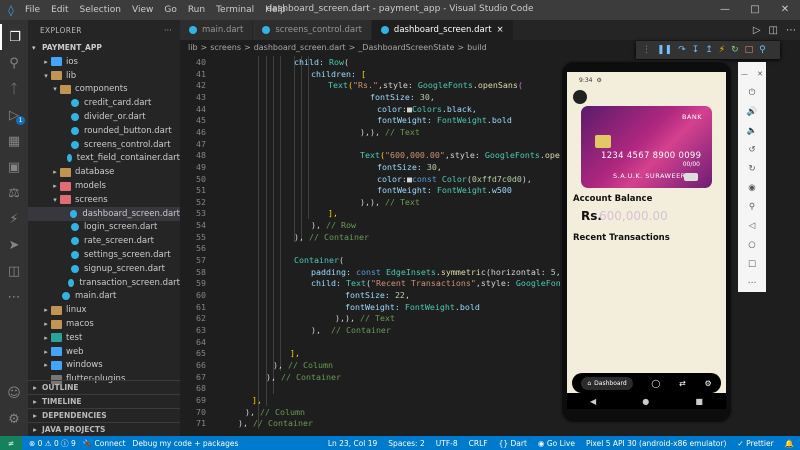 This screenshot has width=800, height=450. I want to click on tab-screens-control-dart: screens_control.dart, so click(312, 30).